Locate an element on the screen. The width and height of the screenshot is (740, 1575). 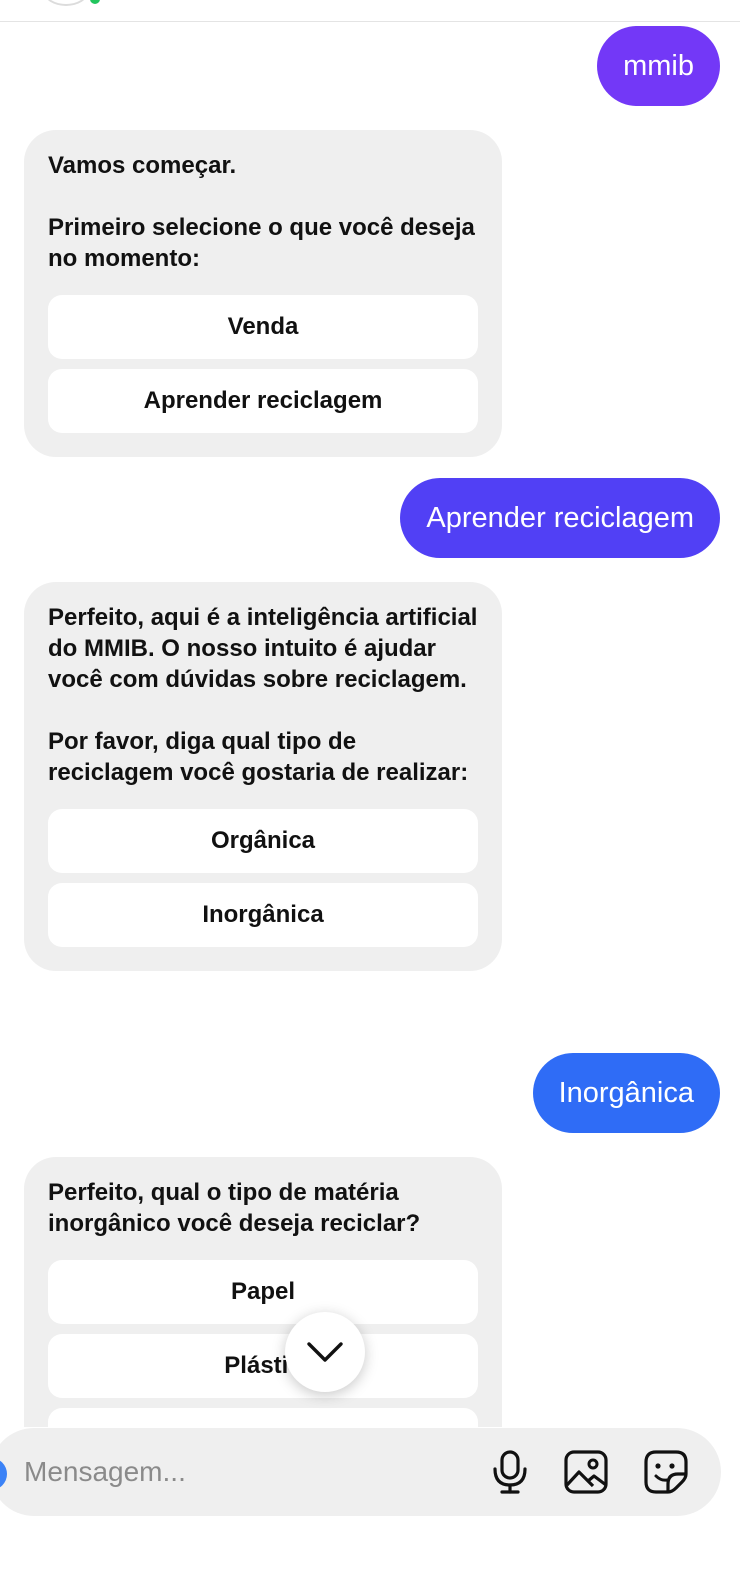
image-icon is located at coordinates (586, 1472).